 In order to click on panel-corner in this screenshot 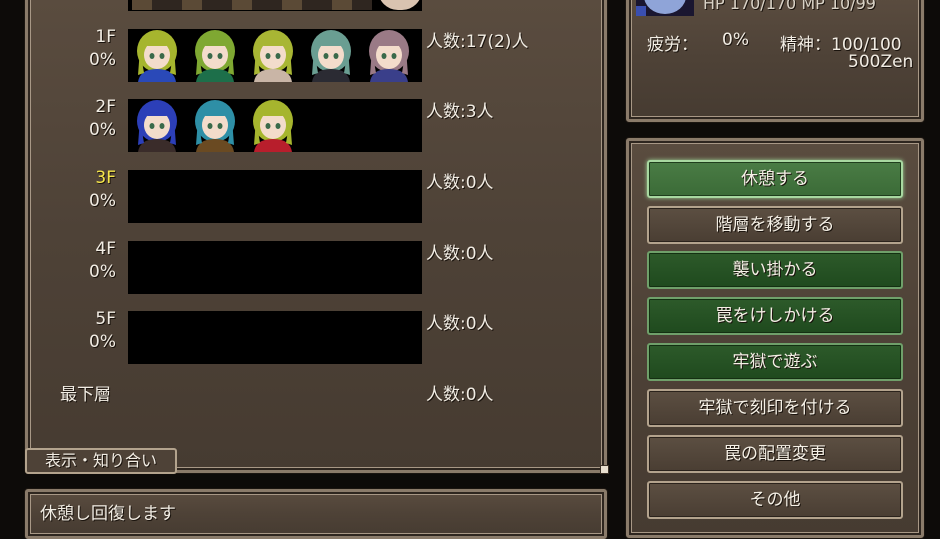, I will do `click(604, 469)`.